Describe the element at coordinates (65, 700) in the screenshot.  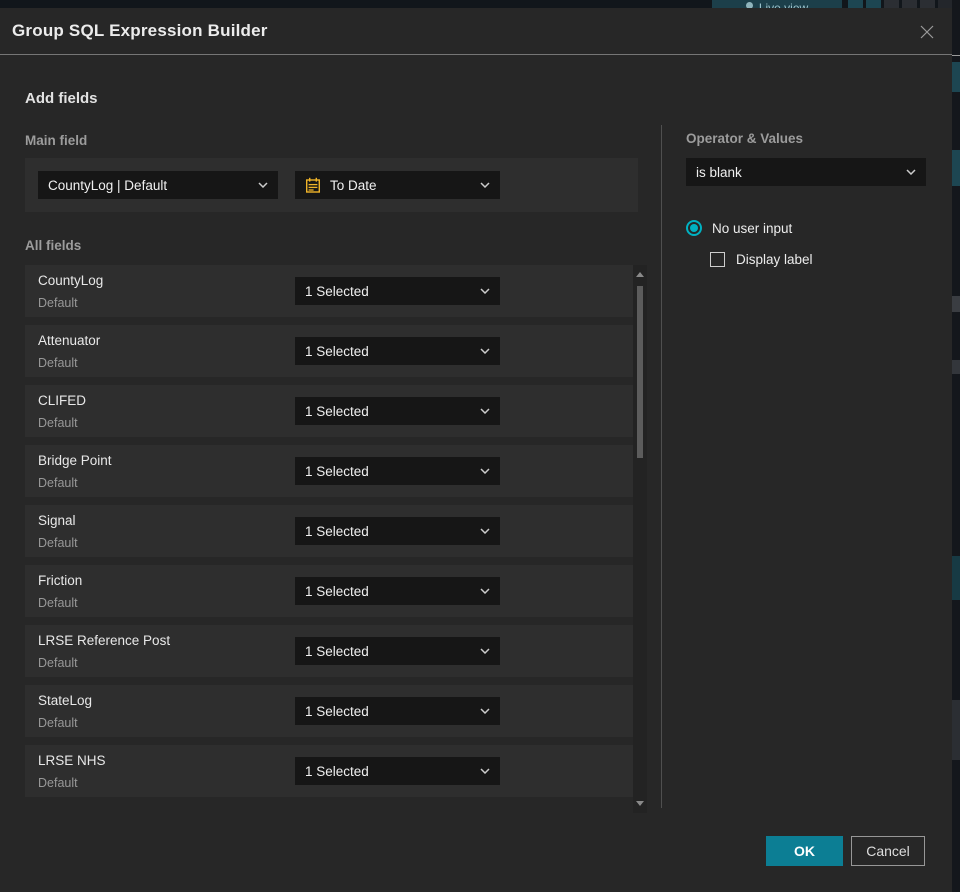
I see `field-name: StateLog` at that location.